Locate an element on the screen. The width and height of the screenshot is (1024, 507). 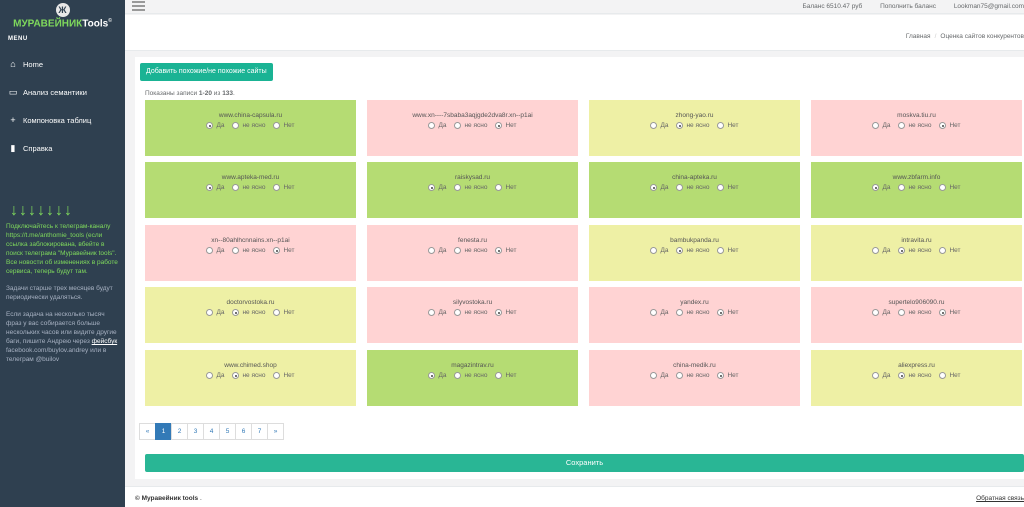
facebook-link: фейсбук is located at coordinates (105, 341).